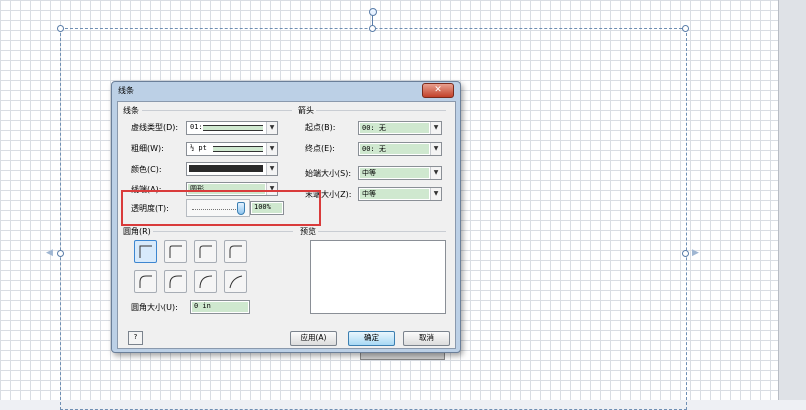  Describe the element at coordinates (328, 173) in the screenshot. I see `begin-size-label: 始端大小(S):` at that location.